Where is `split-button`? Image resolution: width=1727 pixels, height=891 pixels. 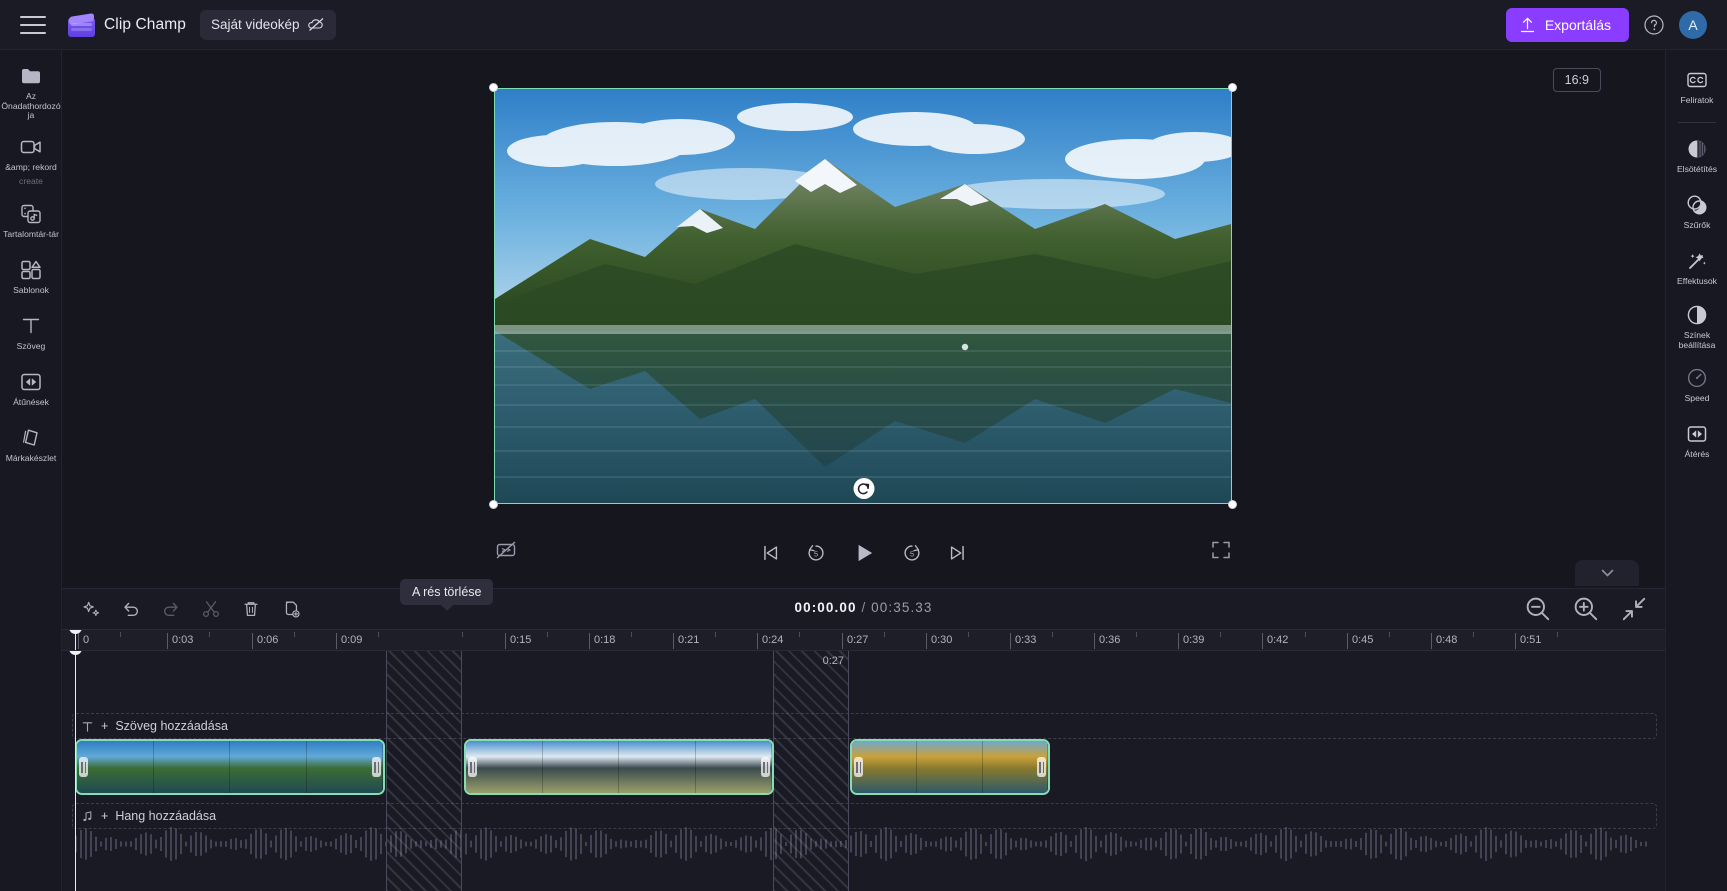
split-button is located at coordinates (211, 609).